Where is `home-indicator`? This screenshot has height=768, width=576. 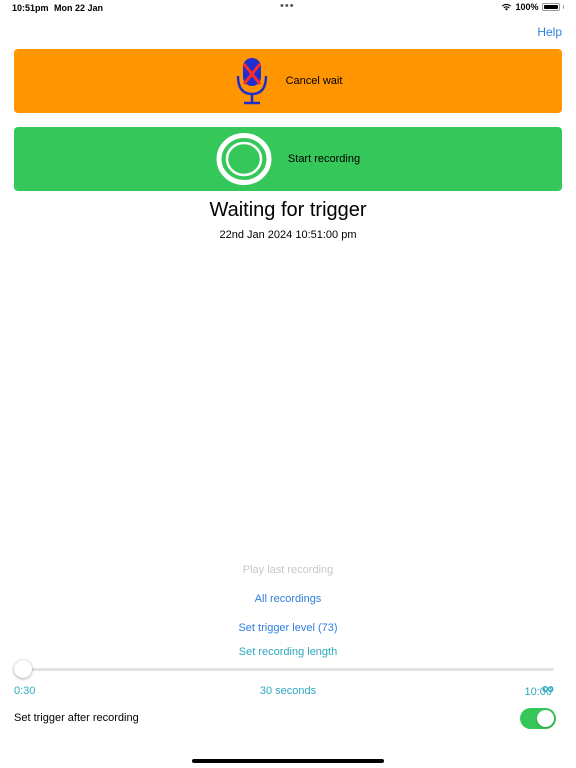
home-indicator is located at coordinates (288, 761).